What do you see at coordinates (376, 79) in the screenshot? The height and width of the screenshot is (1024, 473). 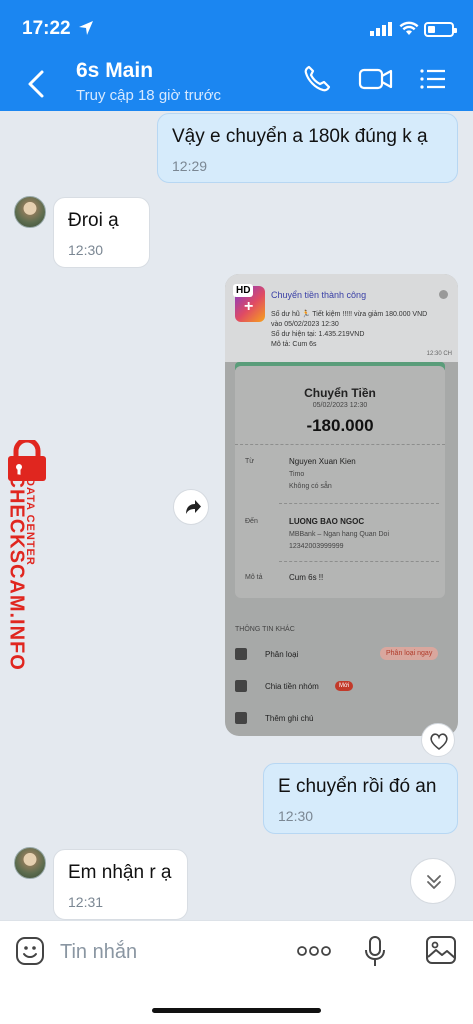 I see `video-call-icon` at bounding box center [376, 79].